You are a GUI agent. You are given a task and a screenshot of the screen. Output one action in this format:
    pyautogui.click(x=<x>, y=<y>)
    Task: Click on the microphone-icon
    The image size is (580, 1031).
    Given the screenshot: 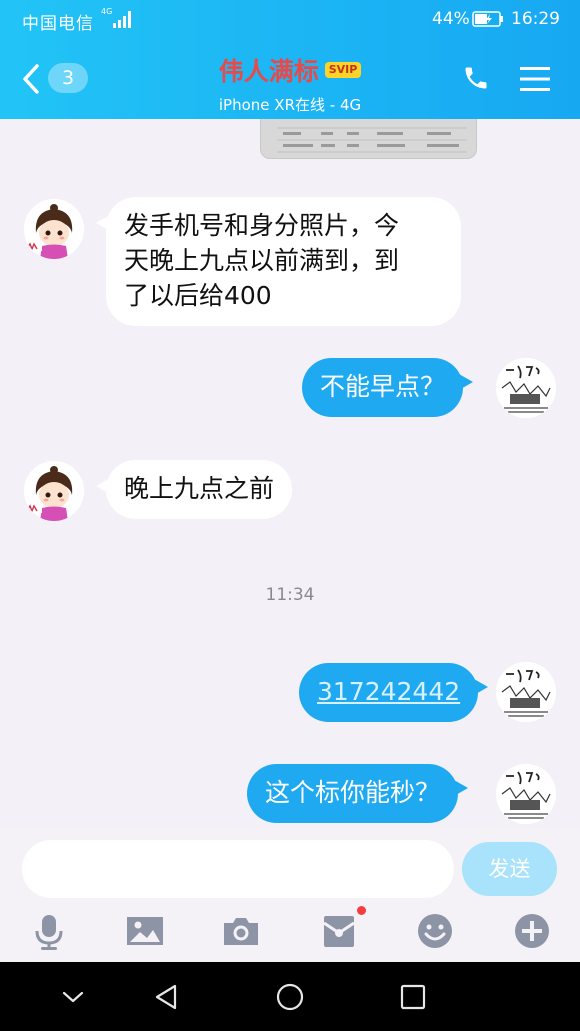 What is the action you would take?
    pyautogui.click(x=49, y=931)
    